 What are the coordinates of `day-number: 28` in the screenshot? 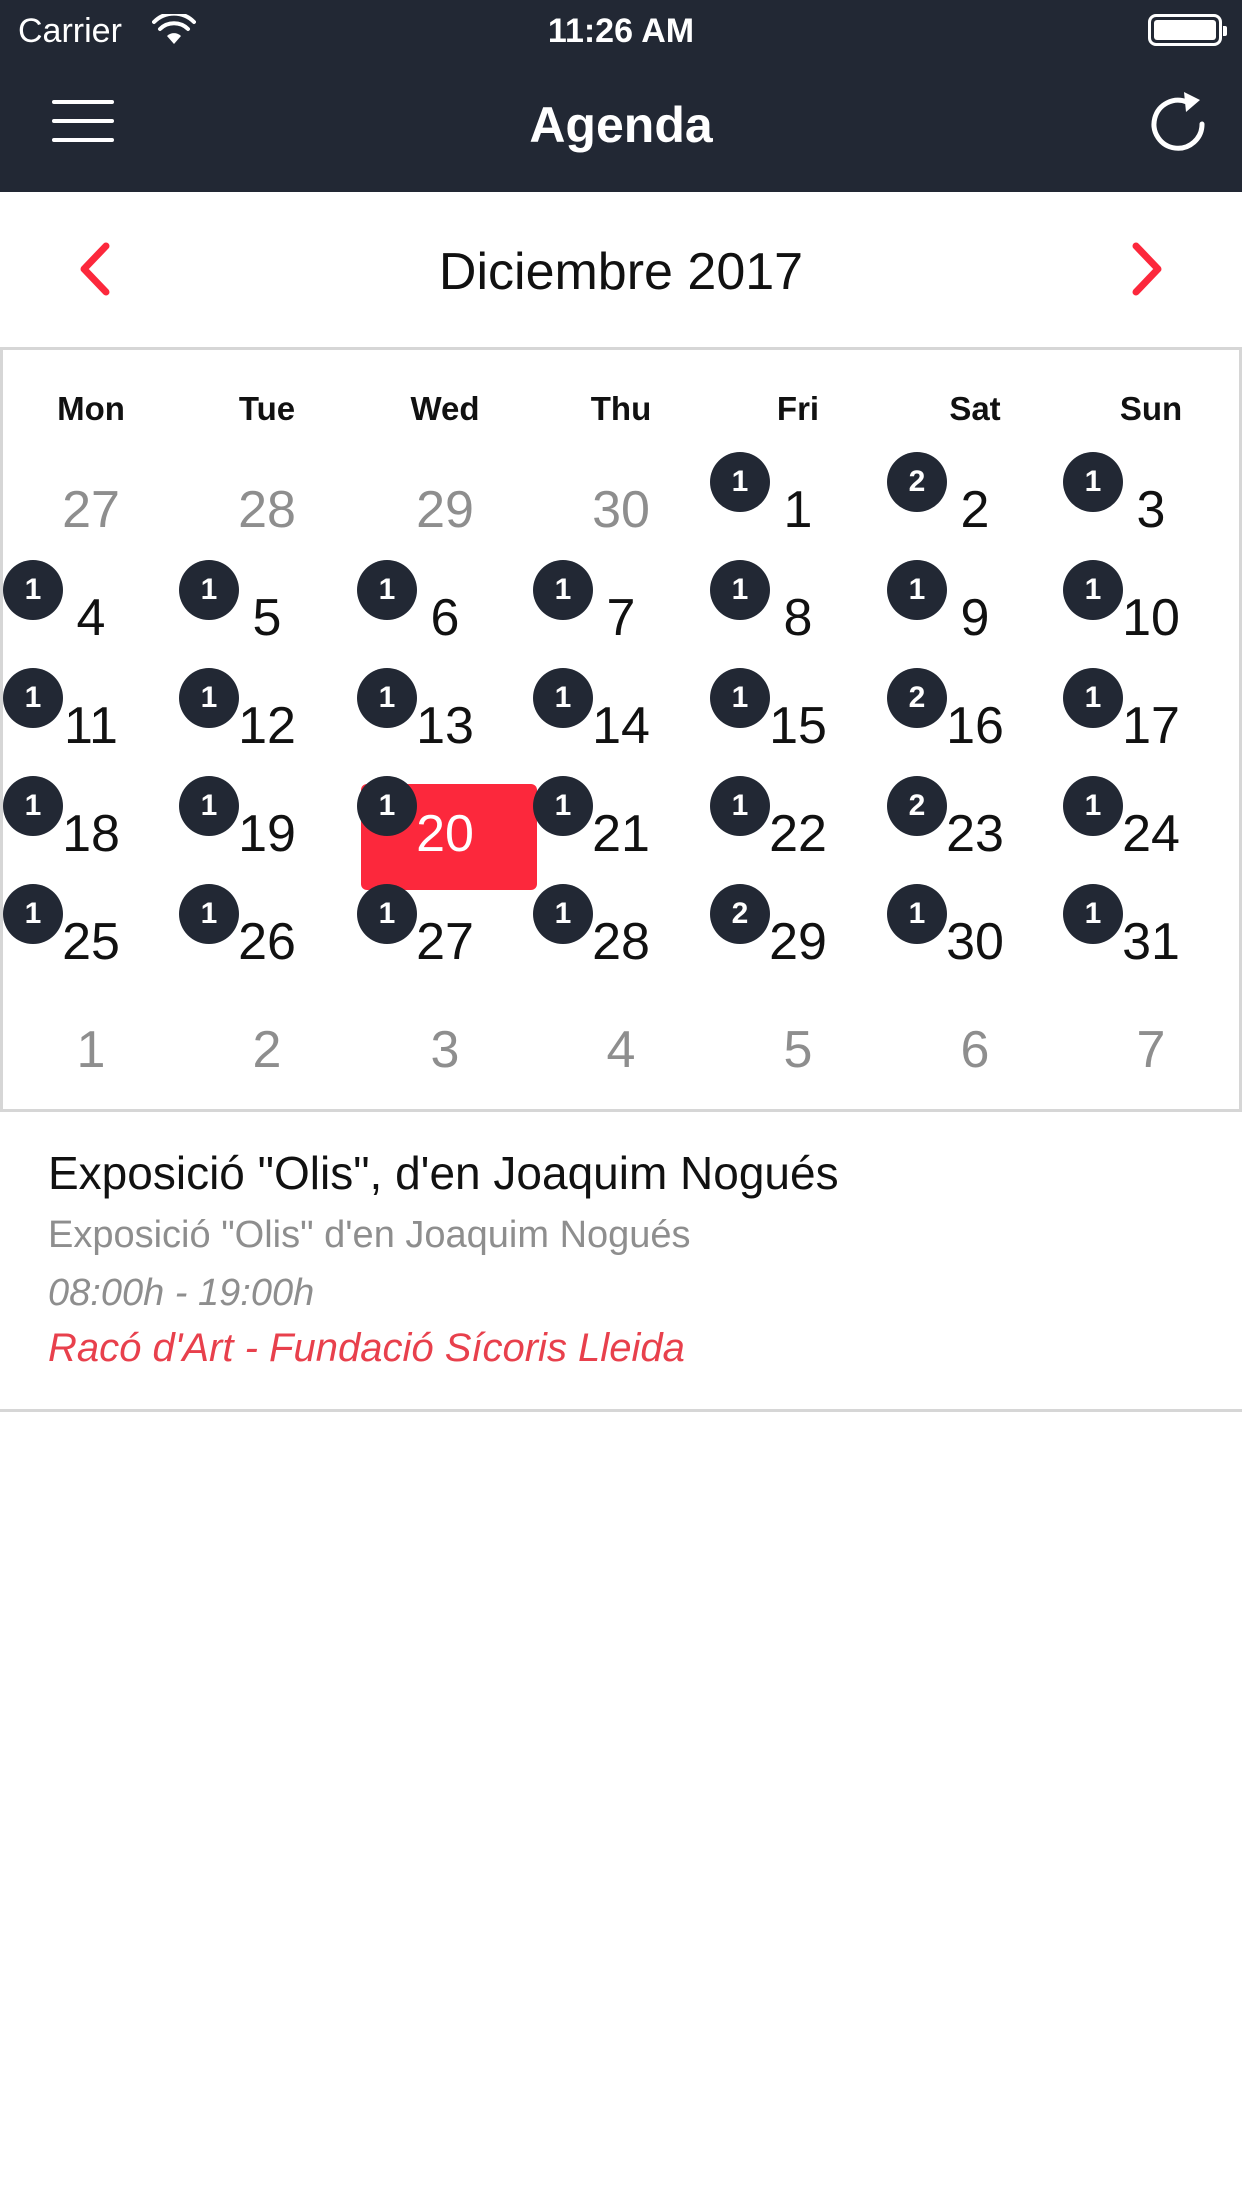 It's located at (267, 510).